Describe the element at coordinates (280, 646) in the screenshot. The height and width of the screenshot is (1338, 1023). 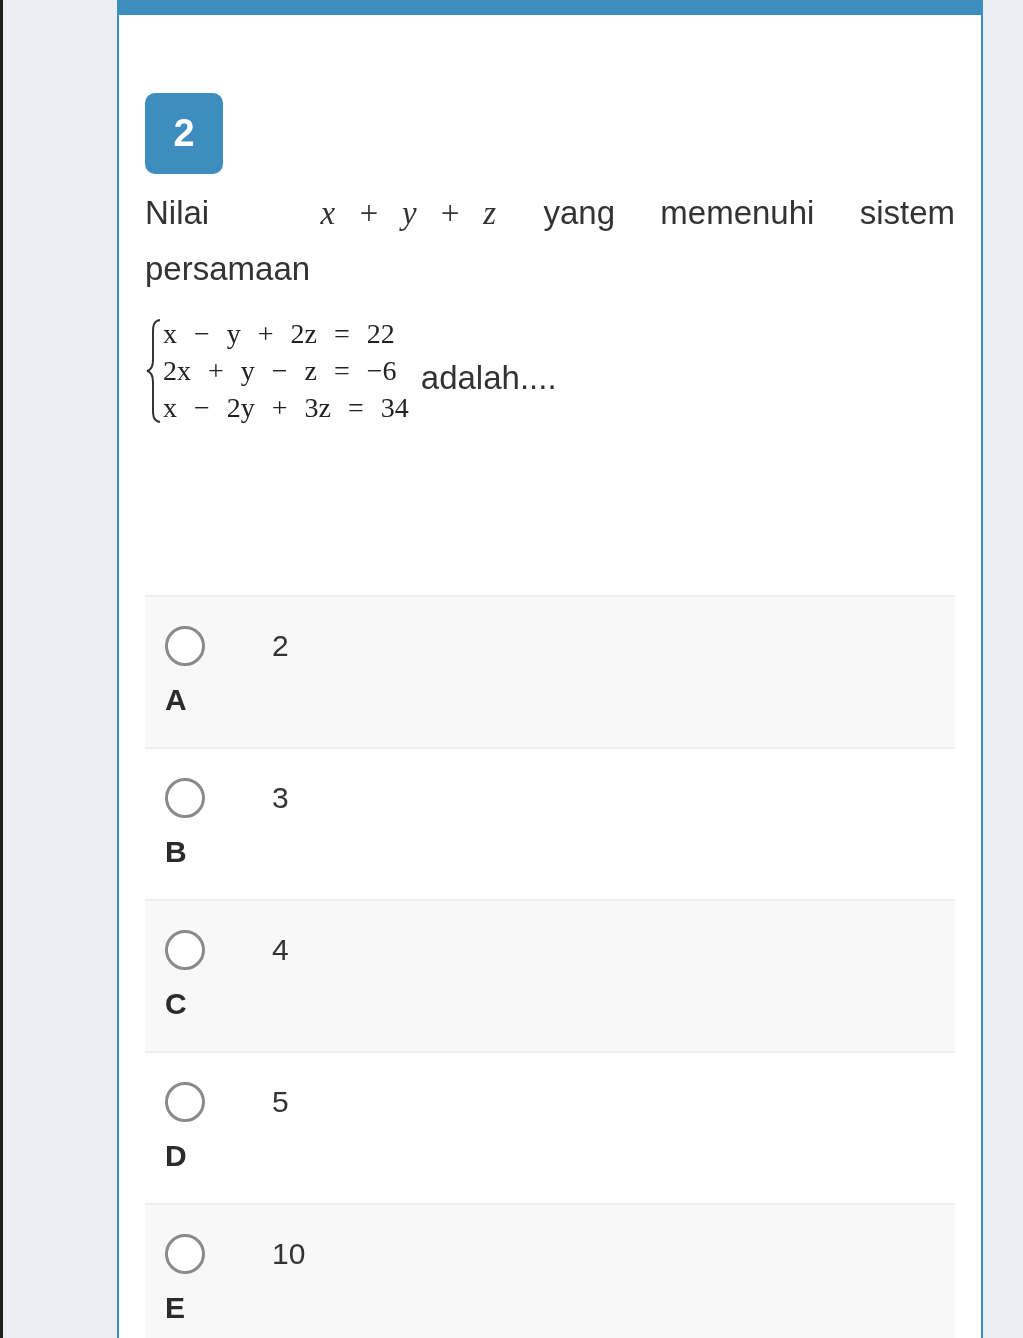
I see `option-value: 2` at that location.